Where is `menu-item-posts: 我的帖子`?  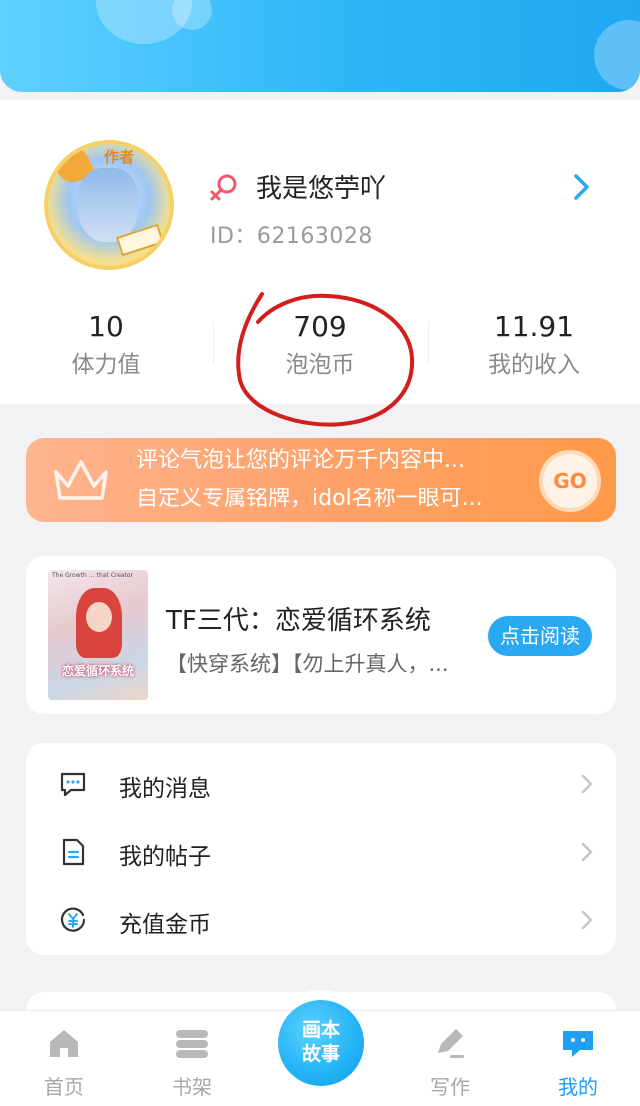
menu-item-posts: 我的帖子 is located at coordinates (321, 850).